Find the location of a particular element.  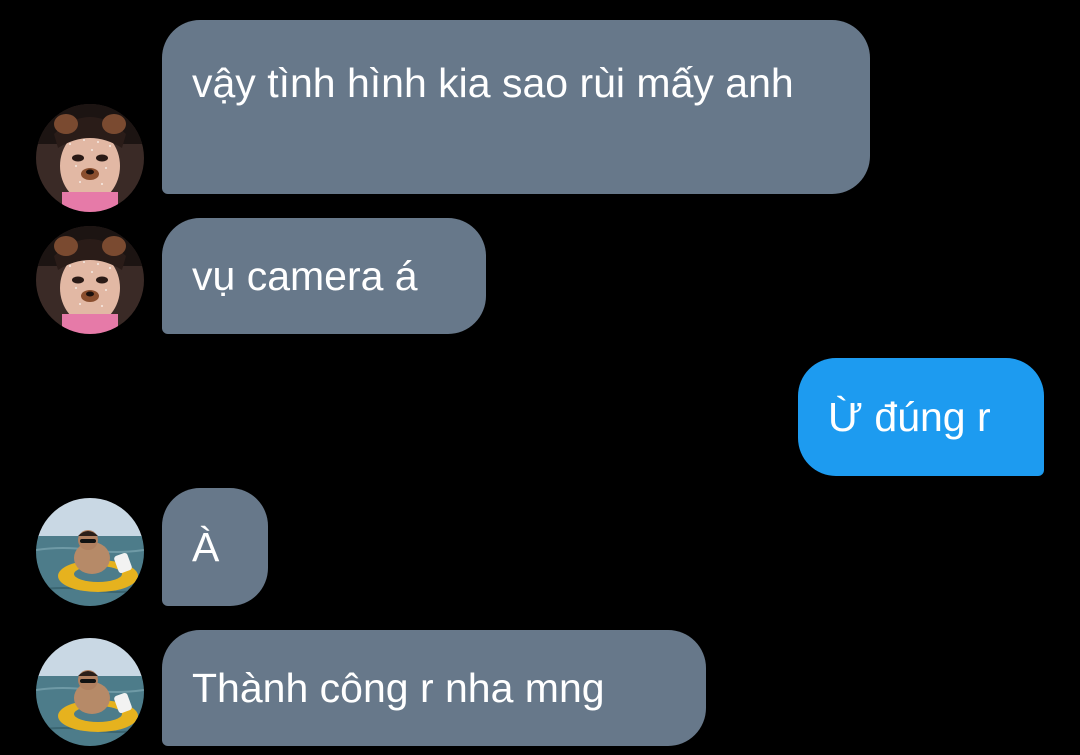

message-text: vụ camera á is located at coordinates (305, 276).